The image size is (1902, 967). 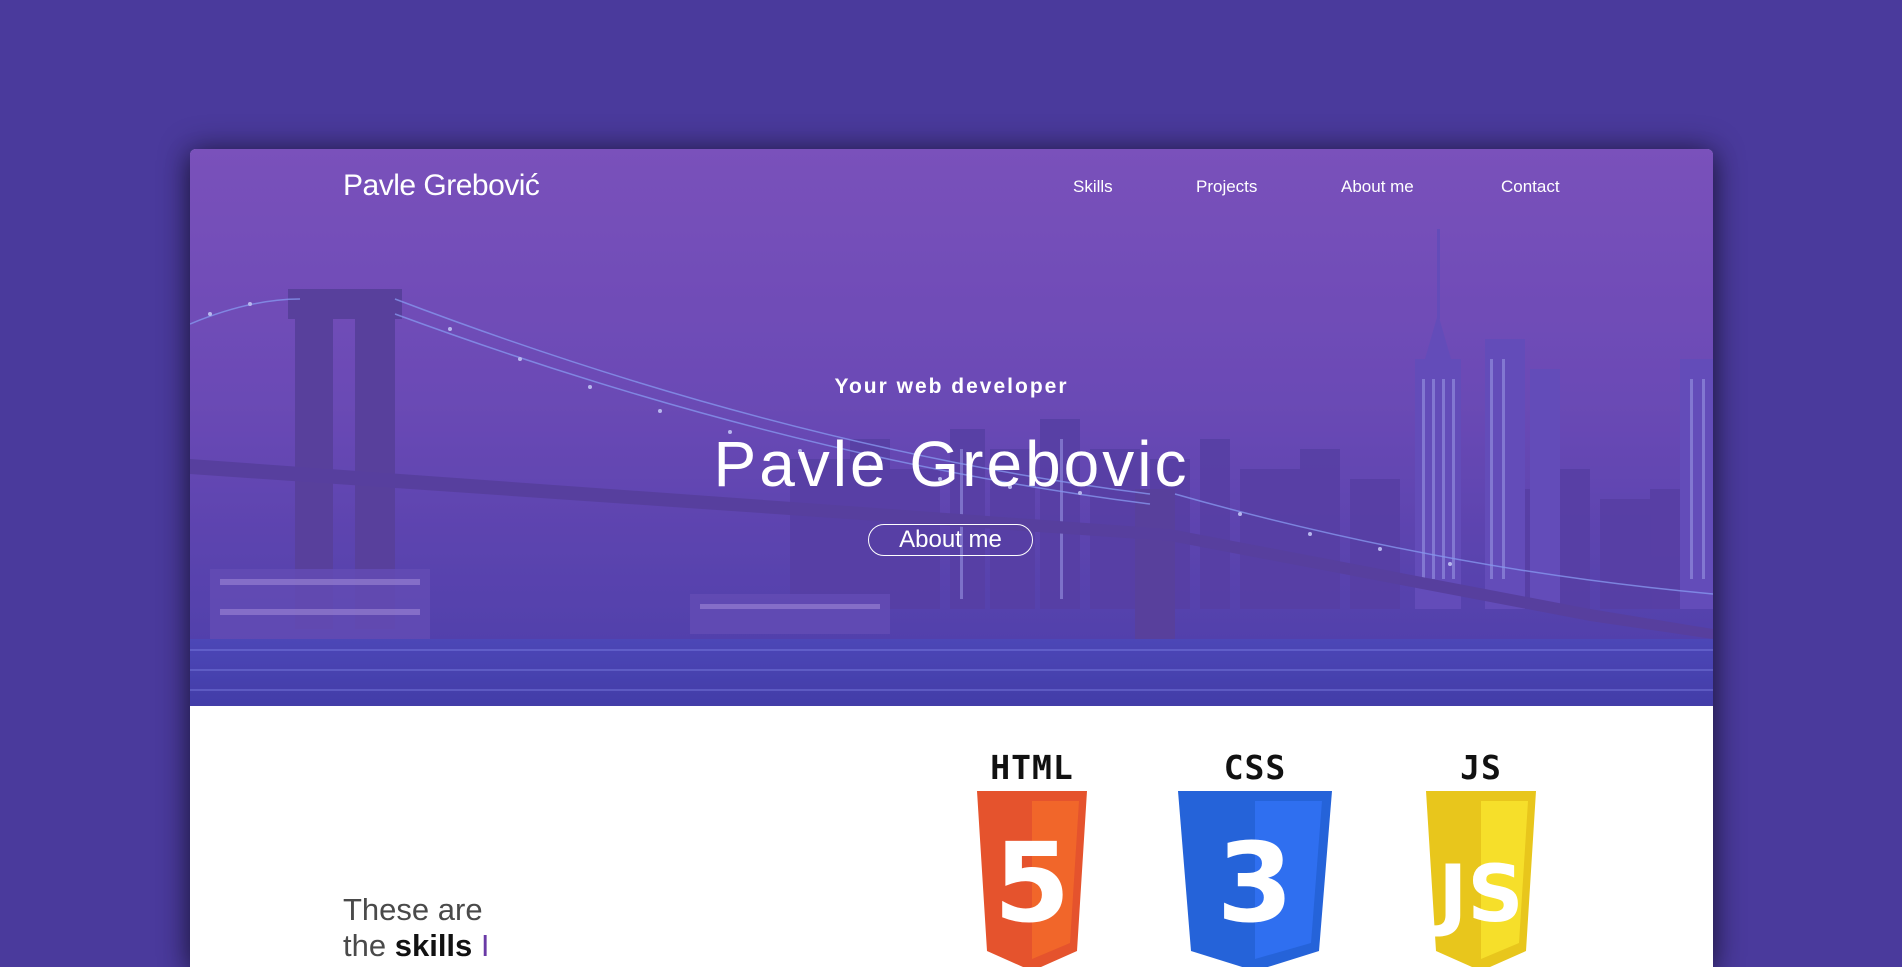 What do you see at coordinates (1032, 767) in the screenshot?
I see `html-badge-label: HTML` at bounding box center [1032, 767].